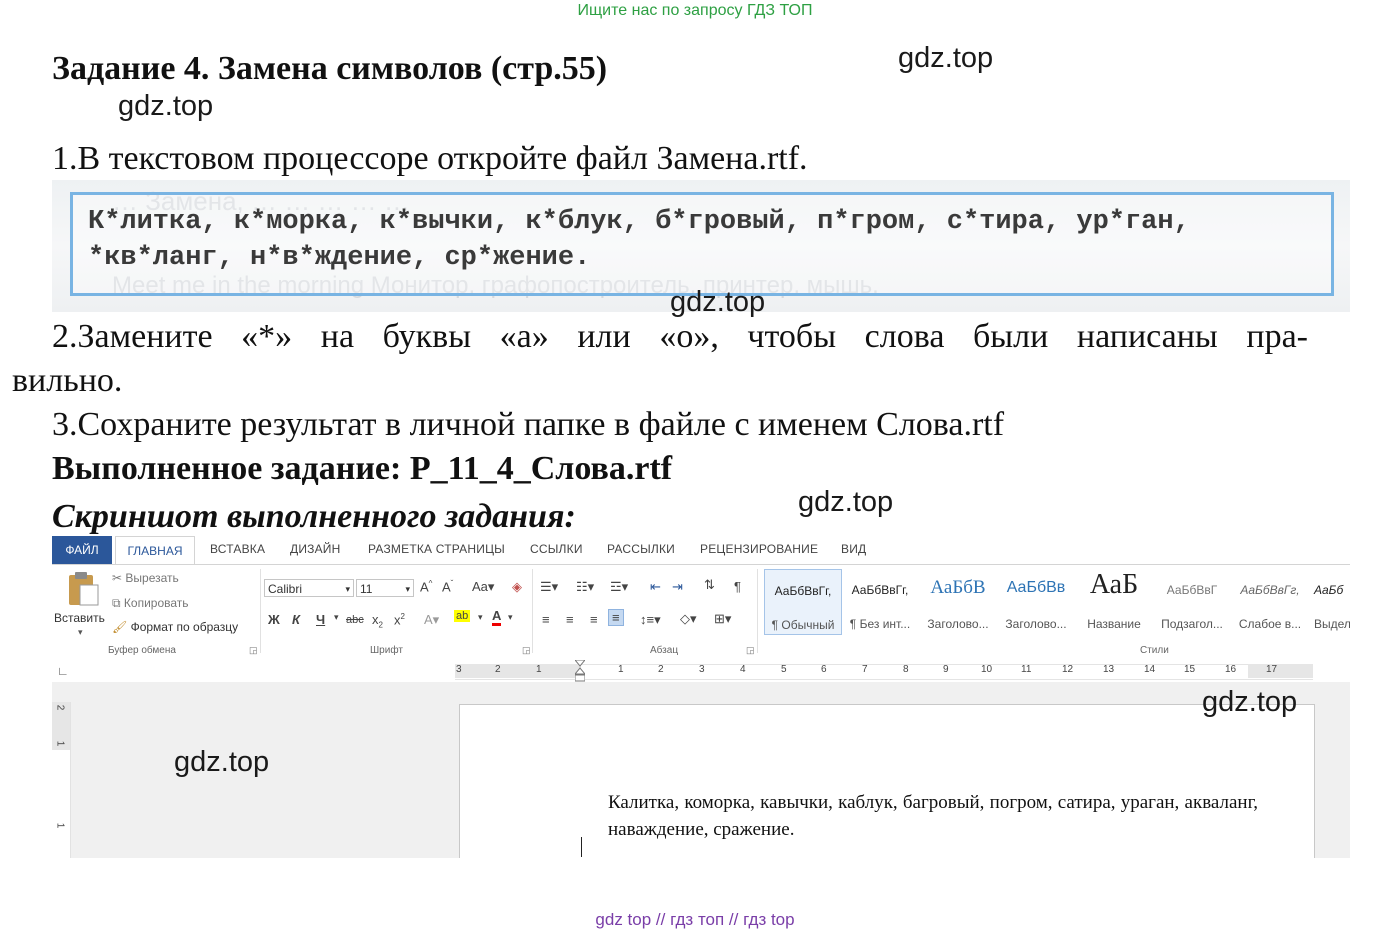  What do you see at coordinates (1330, 601) in the screenshot?
I see `style-emphasis: АаБб Выдел` at bounding box center [1330, 601].